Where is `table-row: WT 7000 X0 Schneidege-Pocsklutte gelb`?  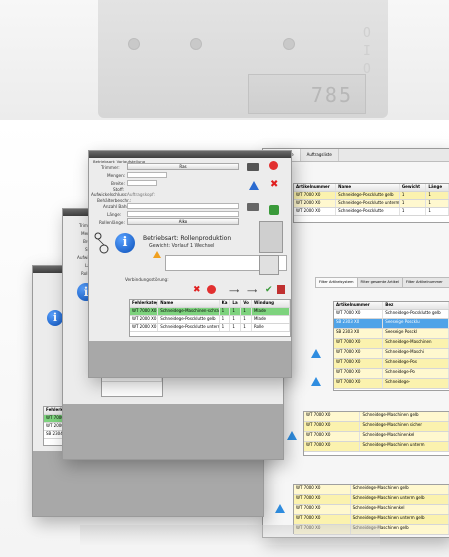
table-row: WT 7000 X0 Schneidege-Pocsklutte gelb is located at coordinates (391, 314).